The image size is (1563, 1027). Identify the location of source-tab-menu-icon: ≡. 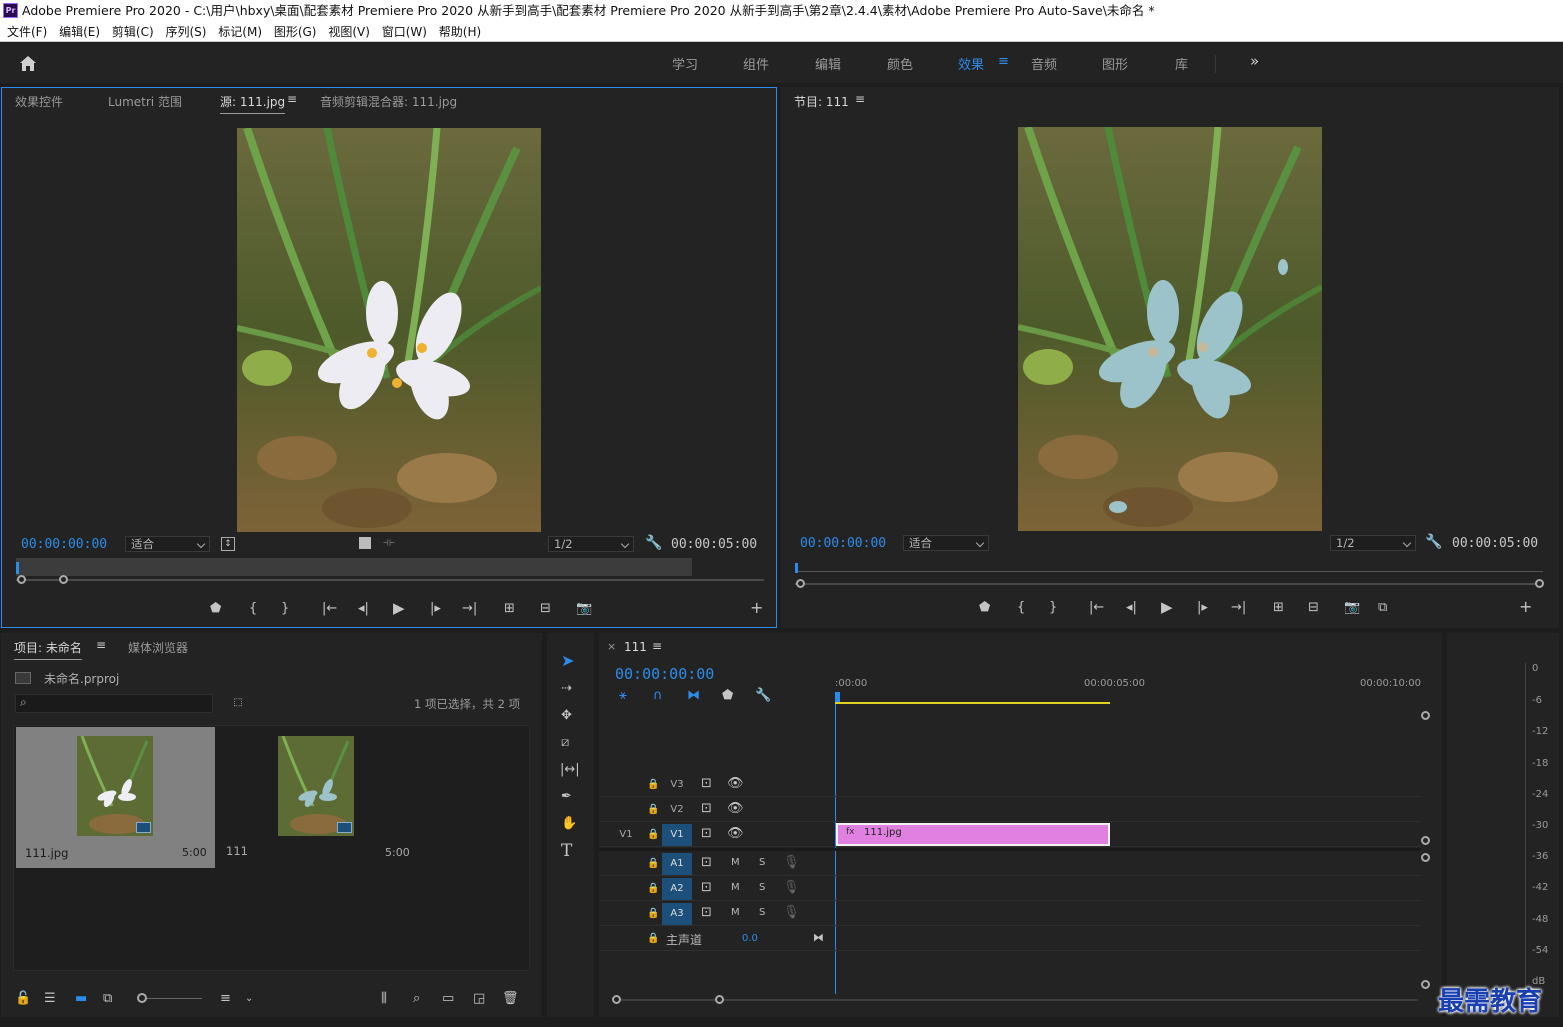
(292, 99).